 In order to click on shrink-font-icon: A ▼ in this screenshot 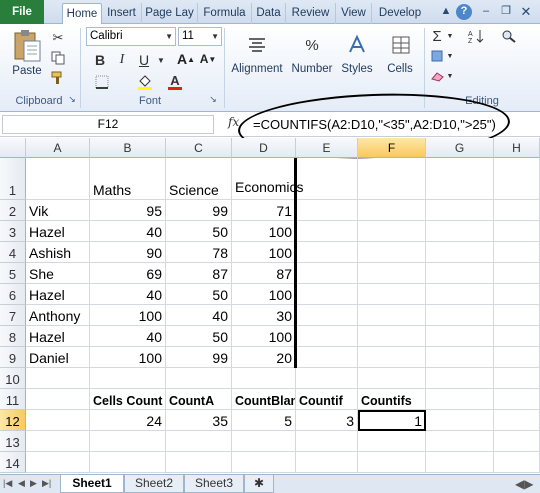, I will do `click(208, 59)`.